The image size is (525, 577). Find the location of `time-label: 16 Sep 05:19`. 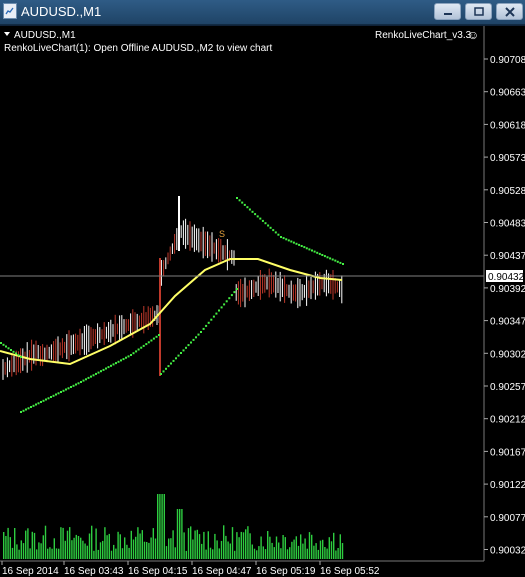

time-label: 16 Sep 05:19 is located at coordinates (286, 571).